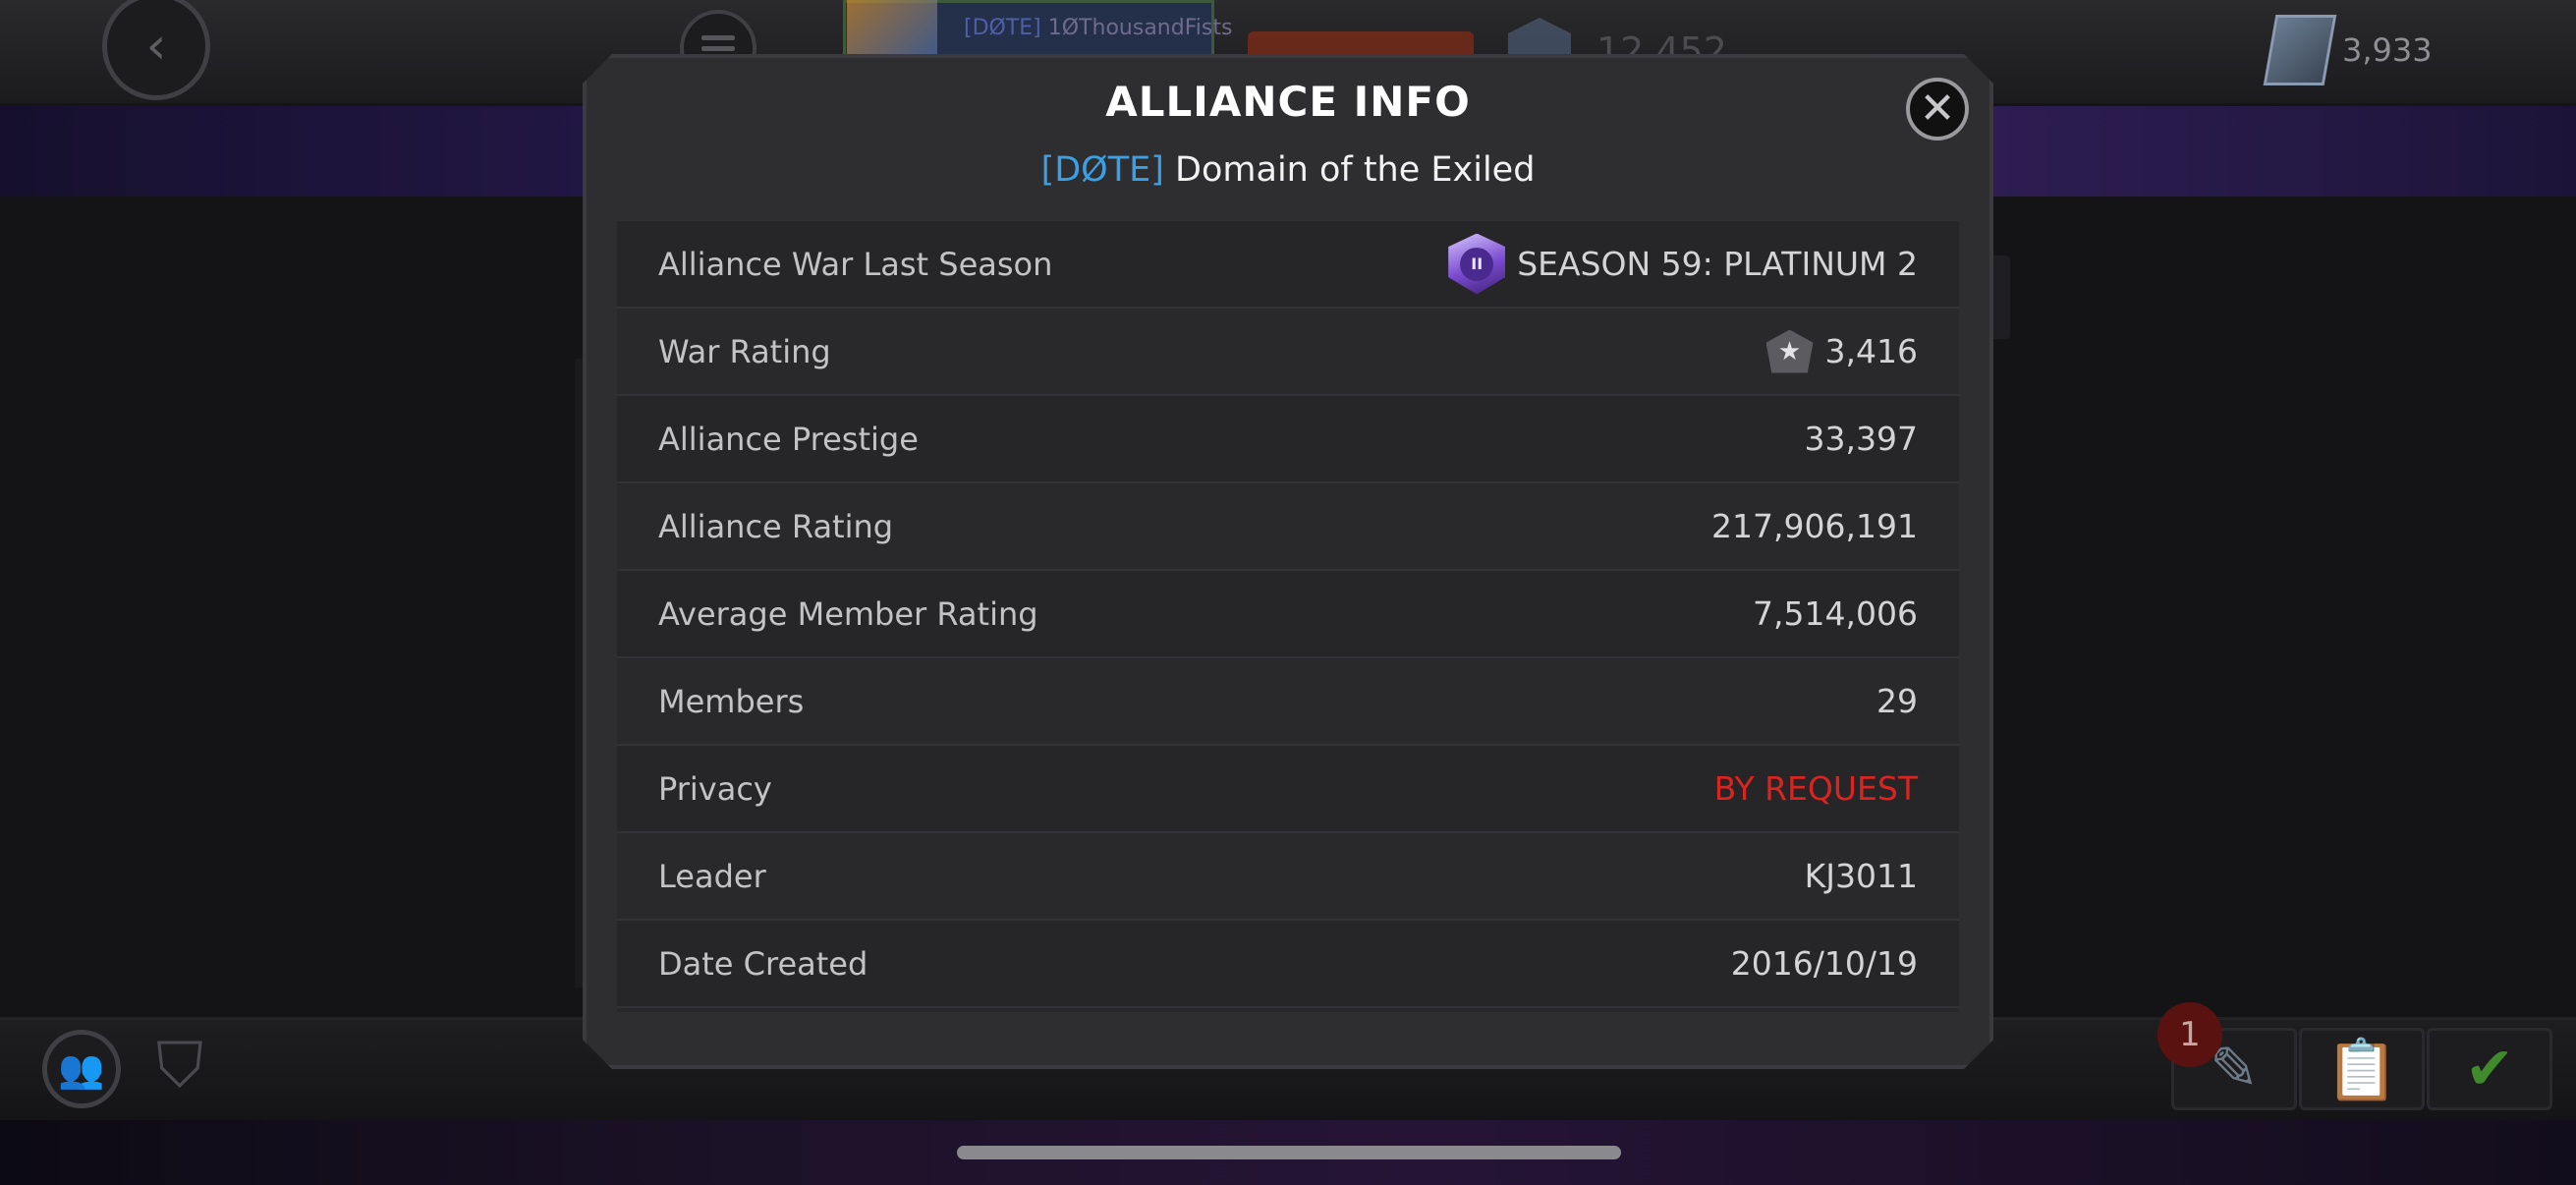 Image resolution: width=2576 pixels, height=1185 pixels. I want to click on alliance-shield-button: ⛉, so click(179, 1066).